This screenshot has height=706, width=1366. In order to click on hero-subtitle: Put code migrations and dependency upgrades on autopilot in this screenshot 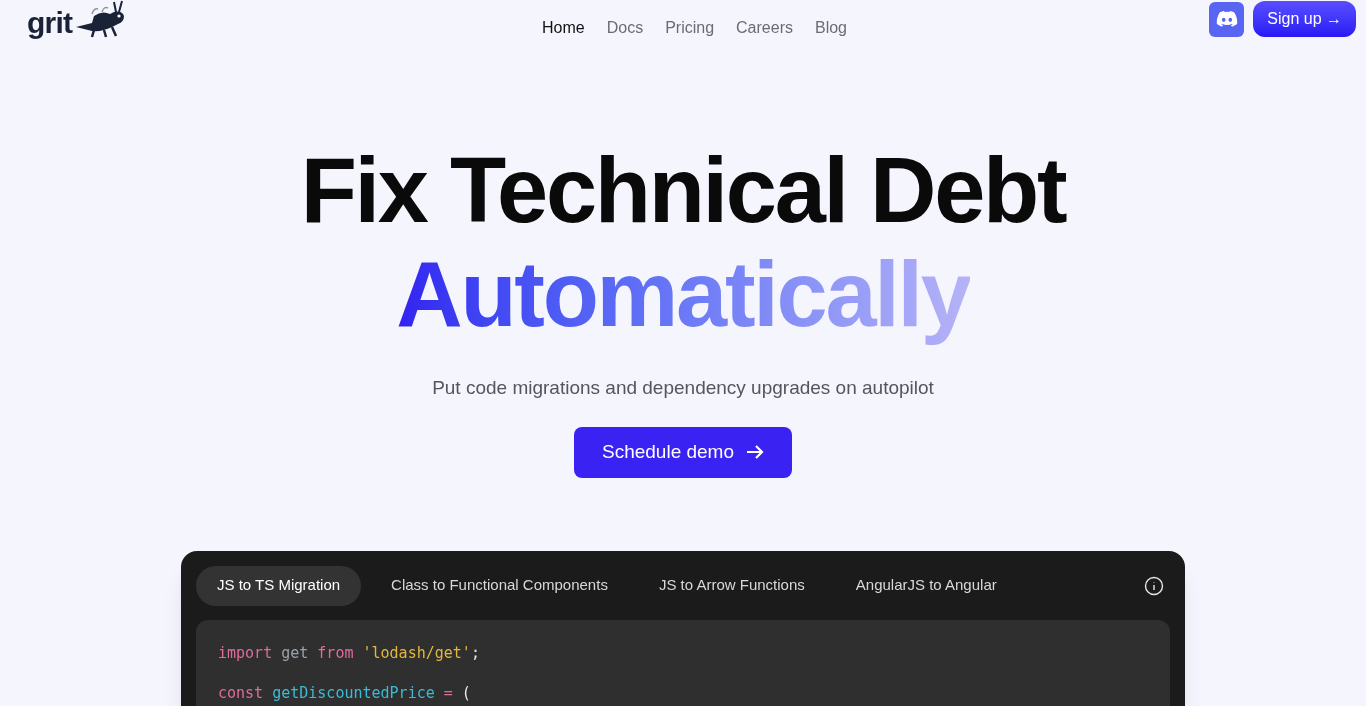, I will do `click(683, 388)`.